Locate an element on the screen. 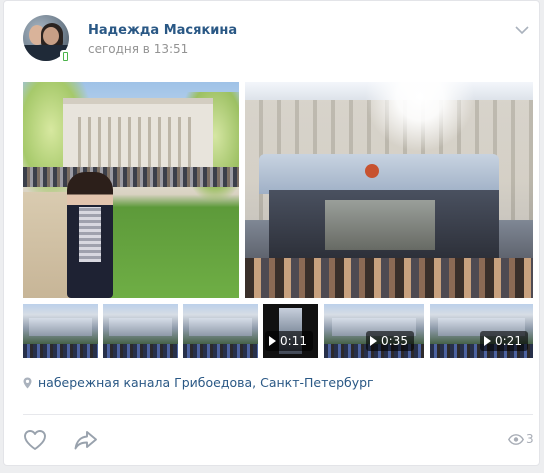 Image resolution: width=544 pixels, height=473 pixels. video-duration: 0:21 is located at coordinates (508, 341).